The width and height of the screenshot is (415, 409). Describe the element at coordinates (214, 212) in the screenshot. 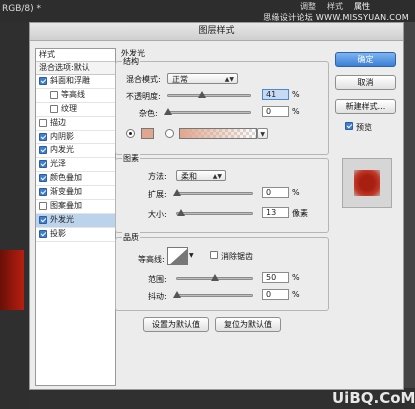

I see `size-slider` at that location.